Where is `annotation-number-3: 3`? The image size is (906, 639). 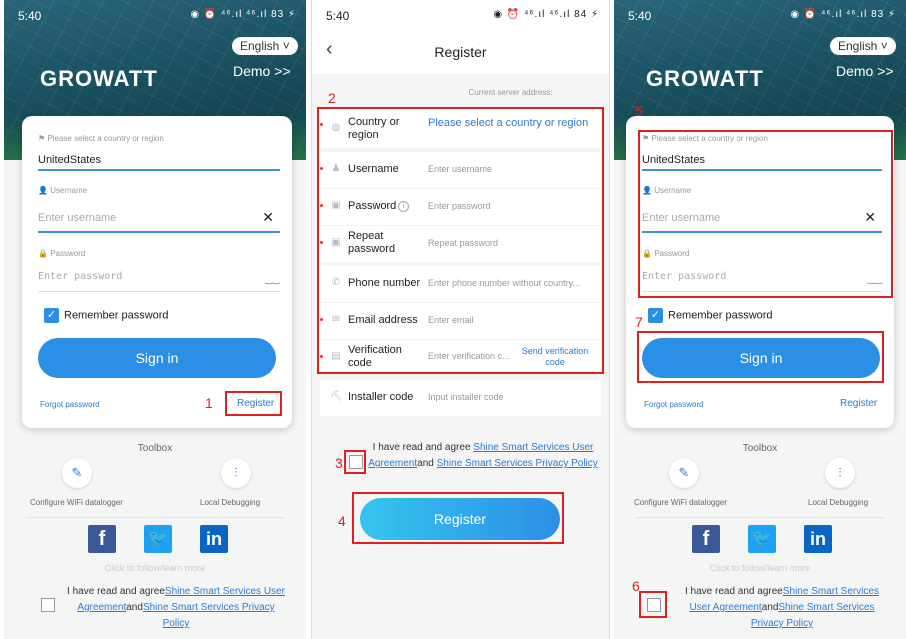 annotation-number-3: 3 is located at coordinates (339, 463).